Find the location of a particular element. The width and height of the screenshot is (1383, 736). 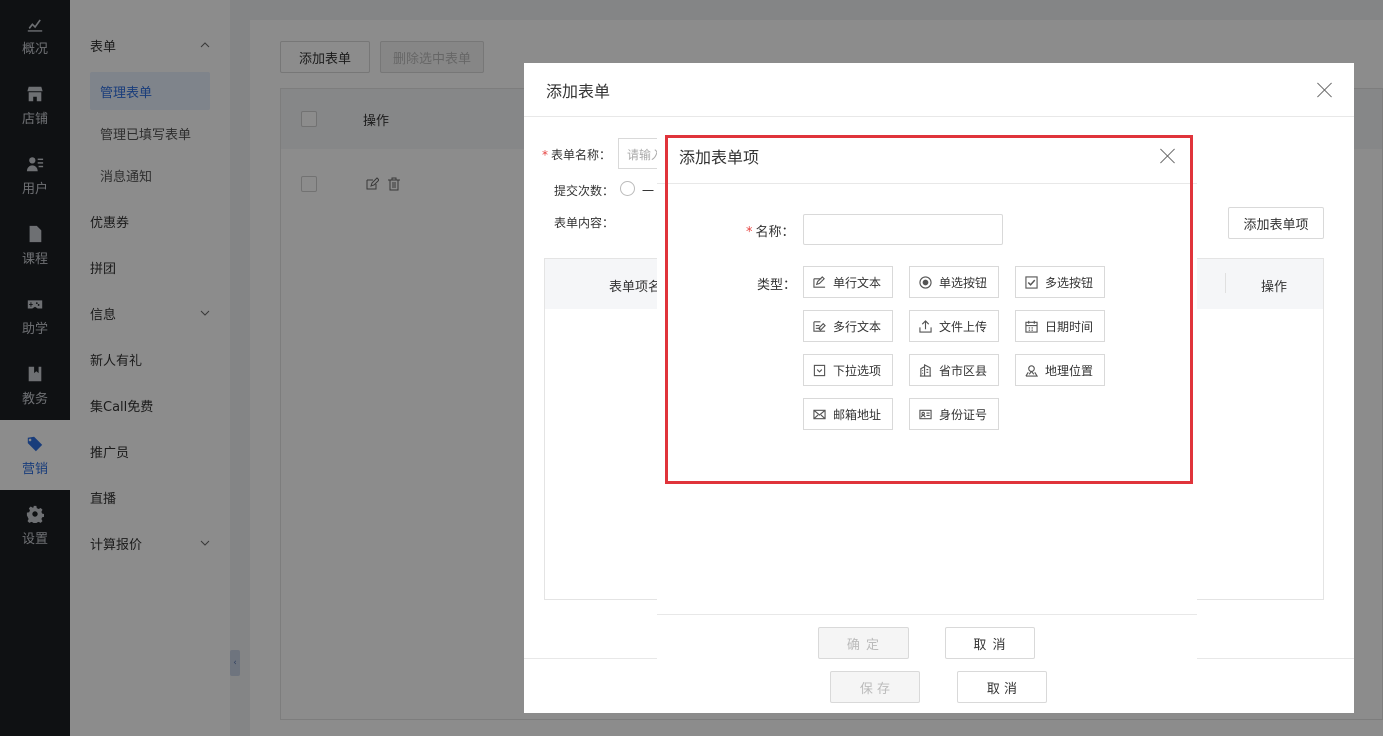

building-icon is located at coordinates (925, 370).